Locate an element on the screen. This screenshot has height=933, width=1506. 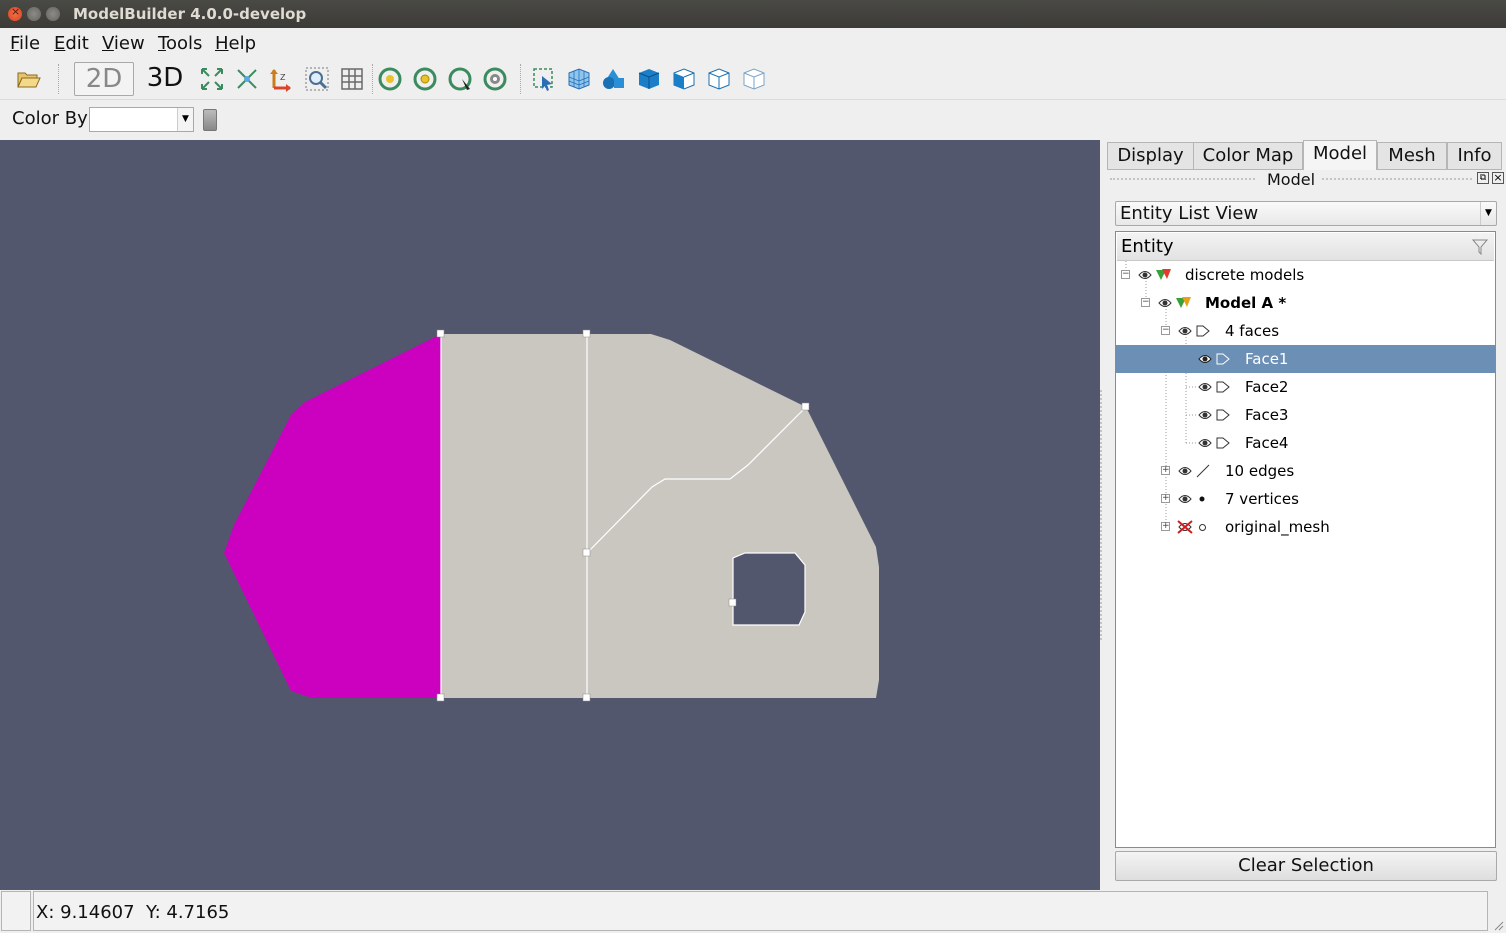
tree-item-original-mesh: + original_mesh is located at coordinates (1305, 527).